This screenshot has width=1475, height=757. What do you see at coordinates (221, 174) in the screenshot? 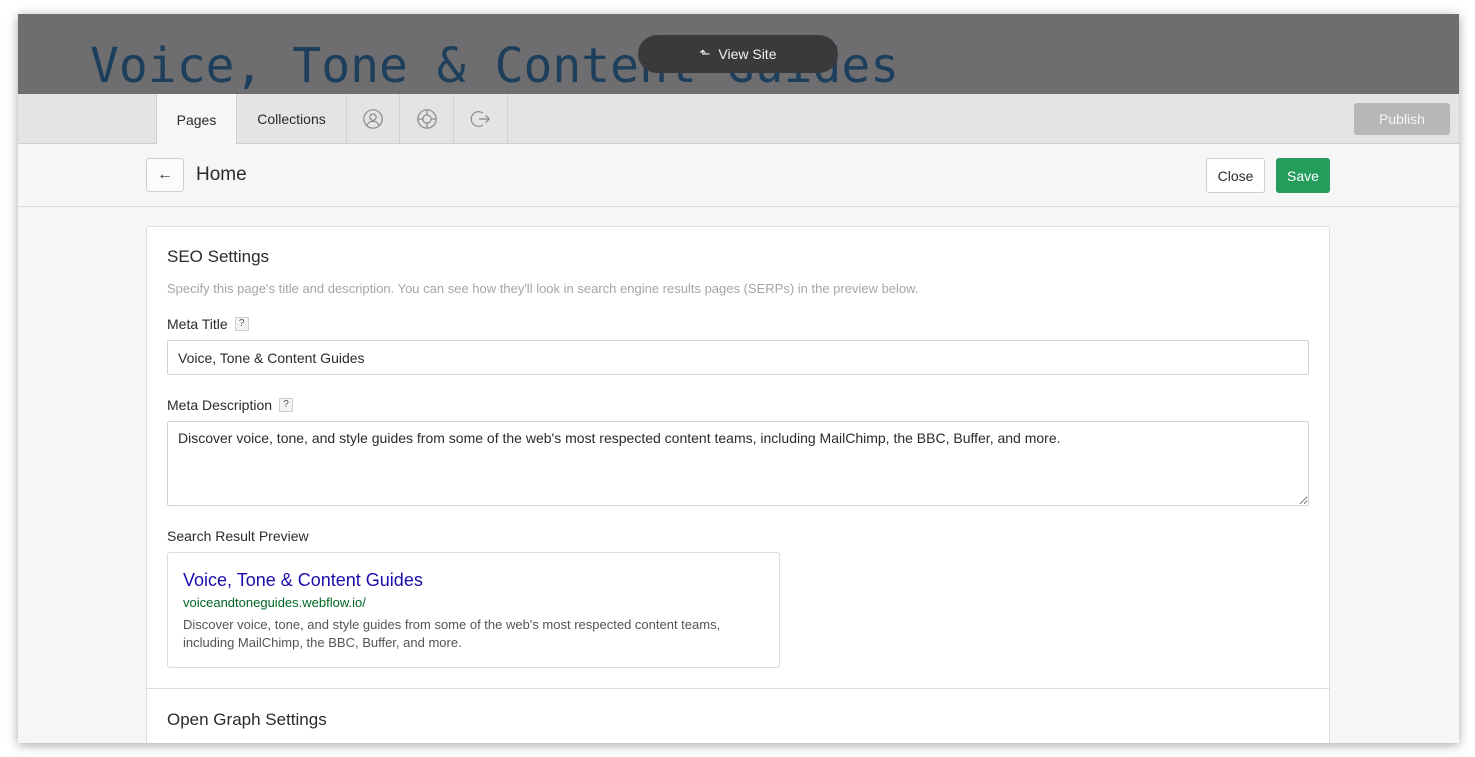
I see `page-title: Home` at bounding box center [221, 174].